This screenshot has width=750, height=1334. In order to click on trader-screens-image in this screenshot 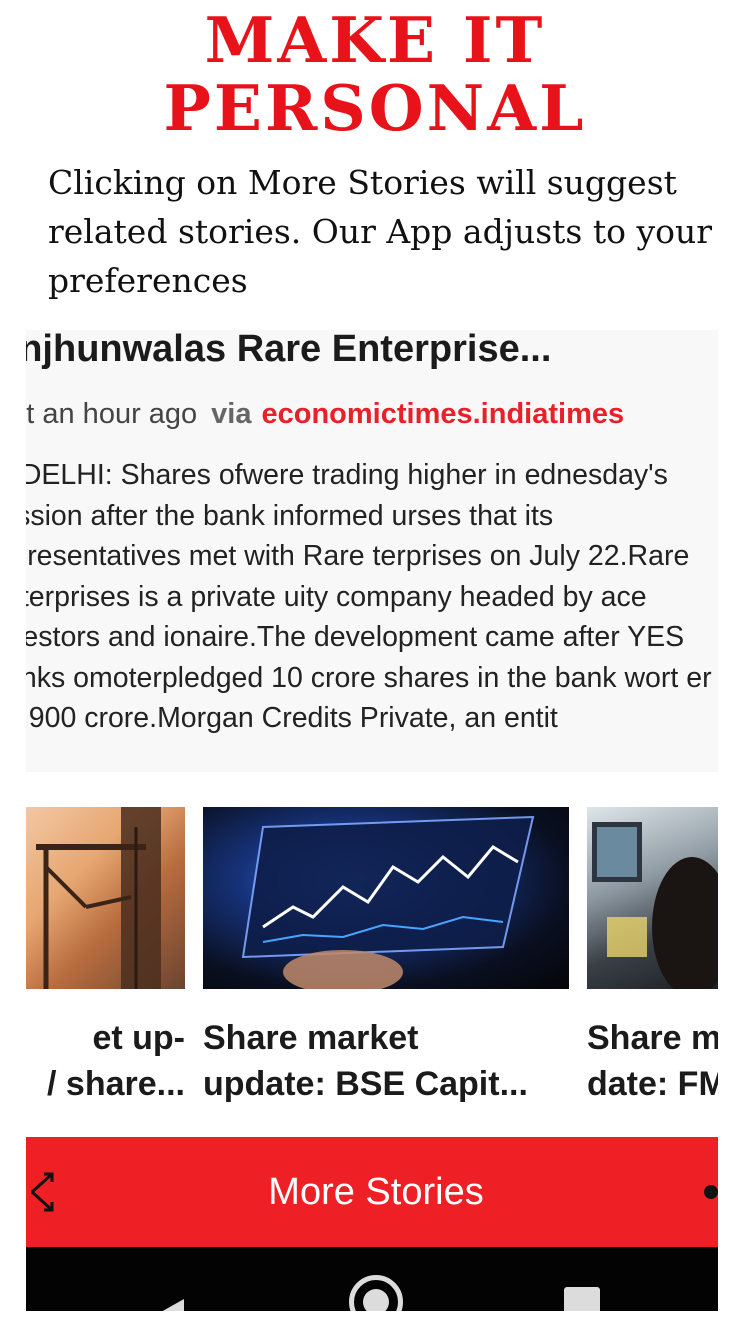, I will do `click(652, 898)`.